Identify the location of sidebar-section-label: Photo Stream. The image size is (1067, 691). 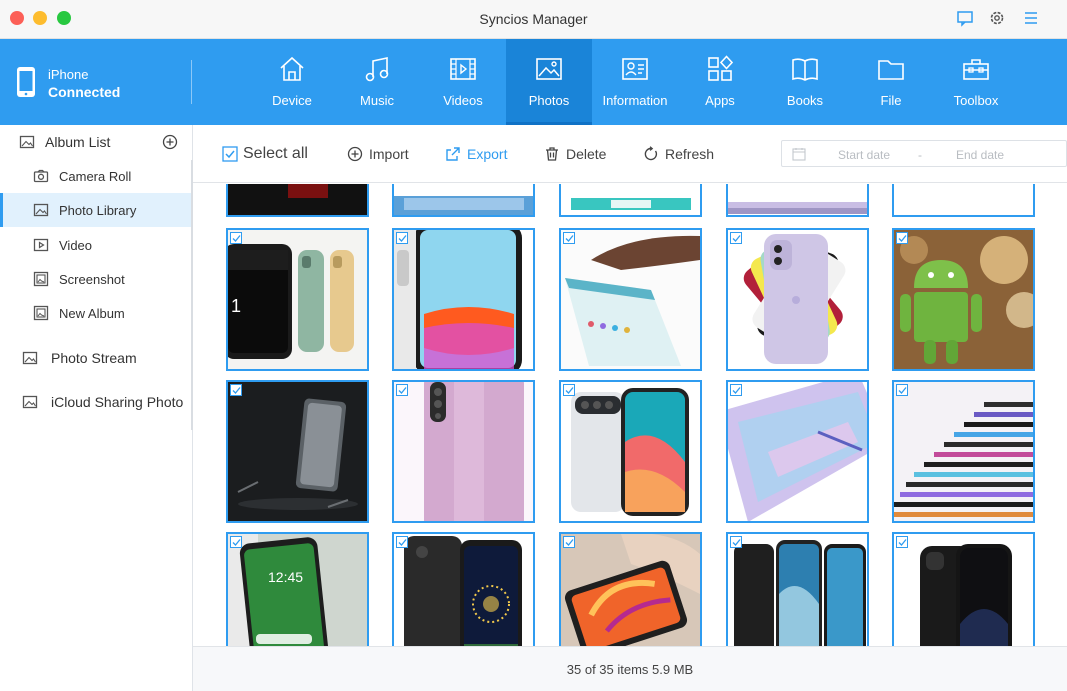
(94, 358).